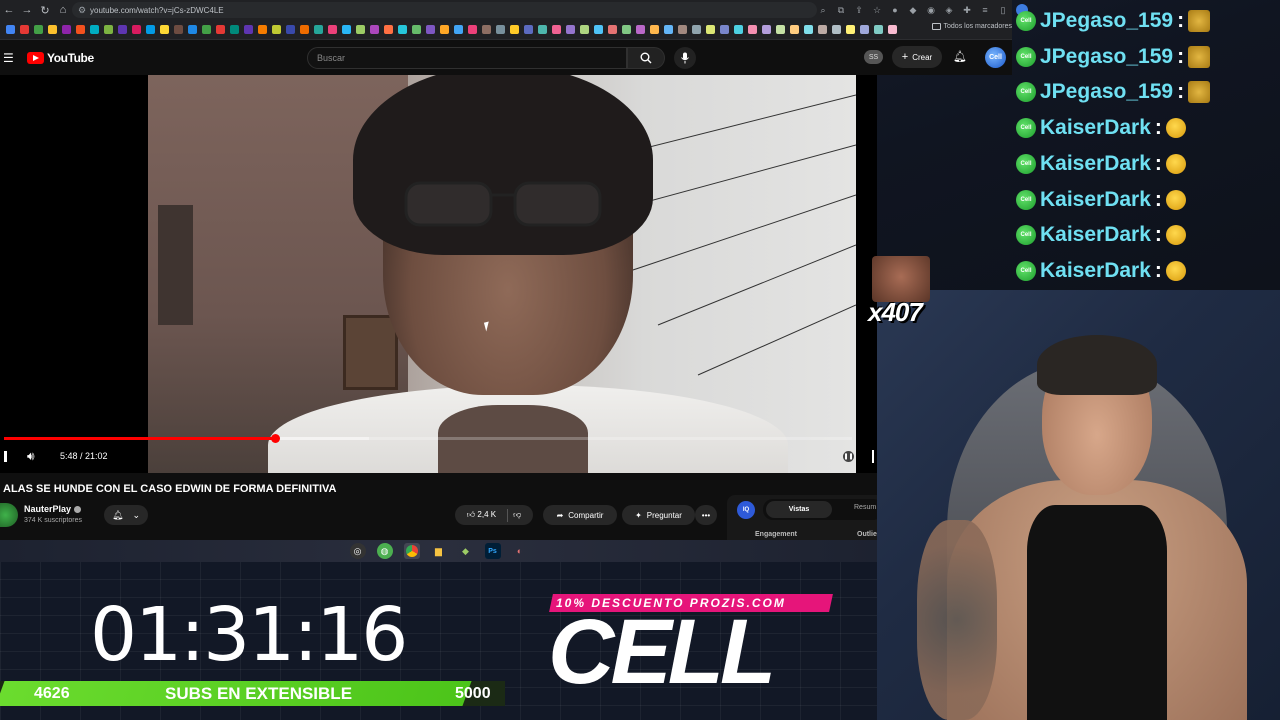 Image resolution: width=1280 pixels, height=720 pixels. I want to click on back-icon: ←, so click(9, 10).